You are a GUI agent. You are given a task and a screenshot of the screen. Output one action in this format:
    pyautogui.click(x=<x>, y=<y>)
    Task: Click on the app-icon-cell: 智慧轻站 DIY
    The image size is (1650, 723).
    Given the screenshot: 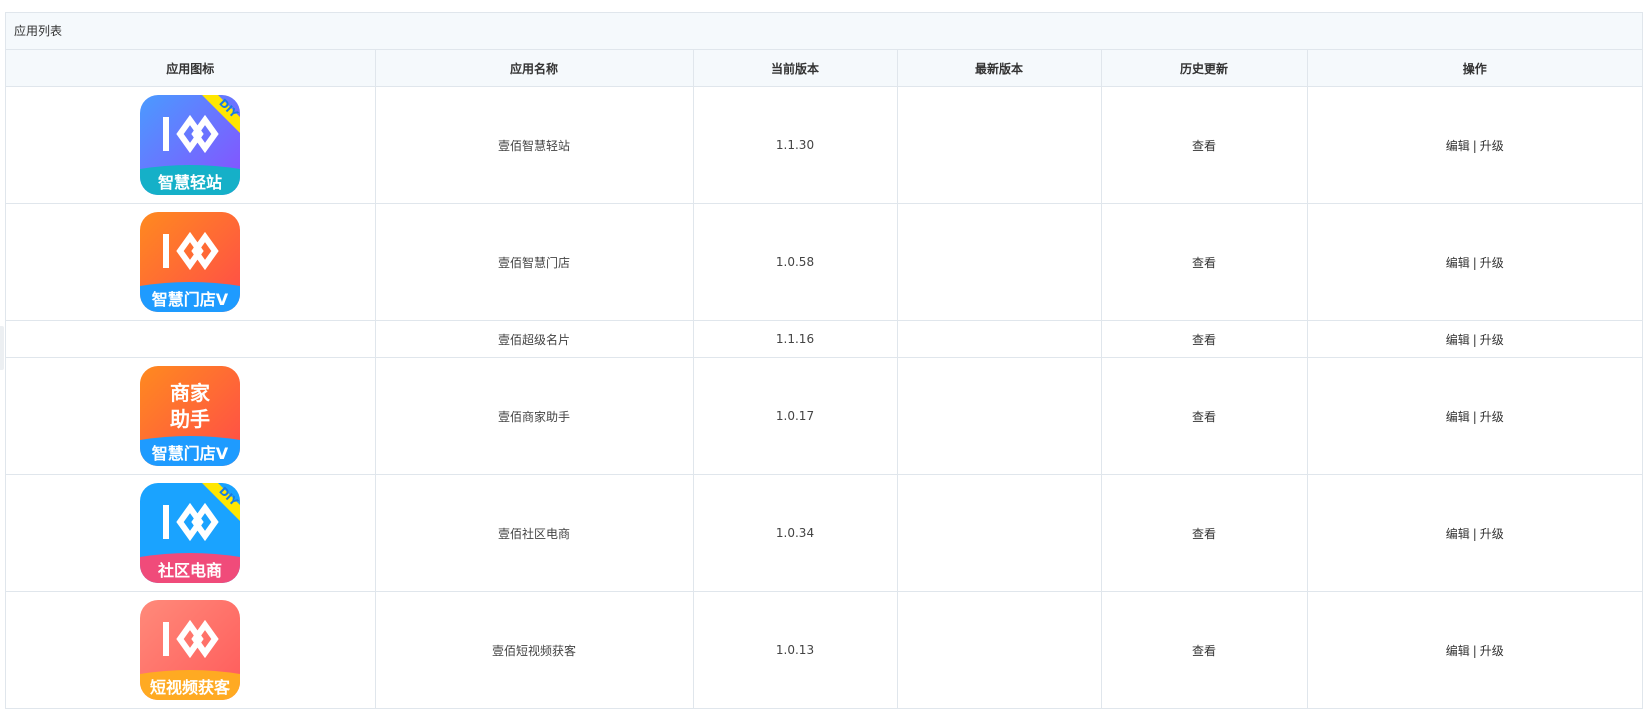 What is the action you would take?
    pyautogui.click(x=191, y=145)
    